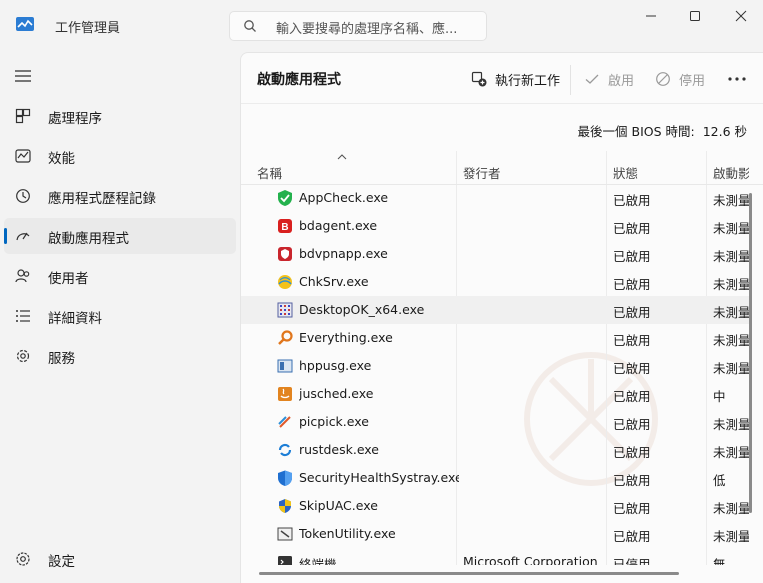 The image size is (763, 583). Describe the element at coordinates (750, 353) in the screenshot. I see `vertical-scrollbar` at that location.